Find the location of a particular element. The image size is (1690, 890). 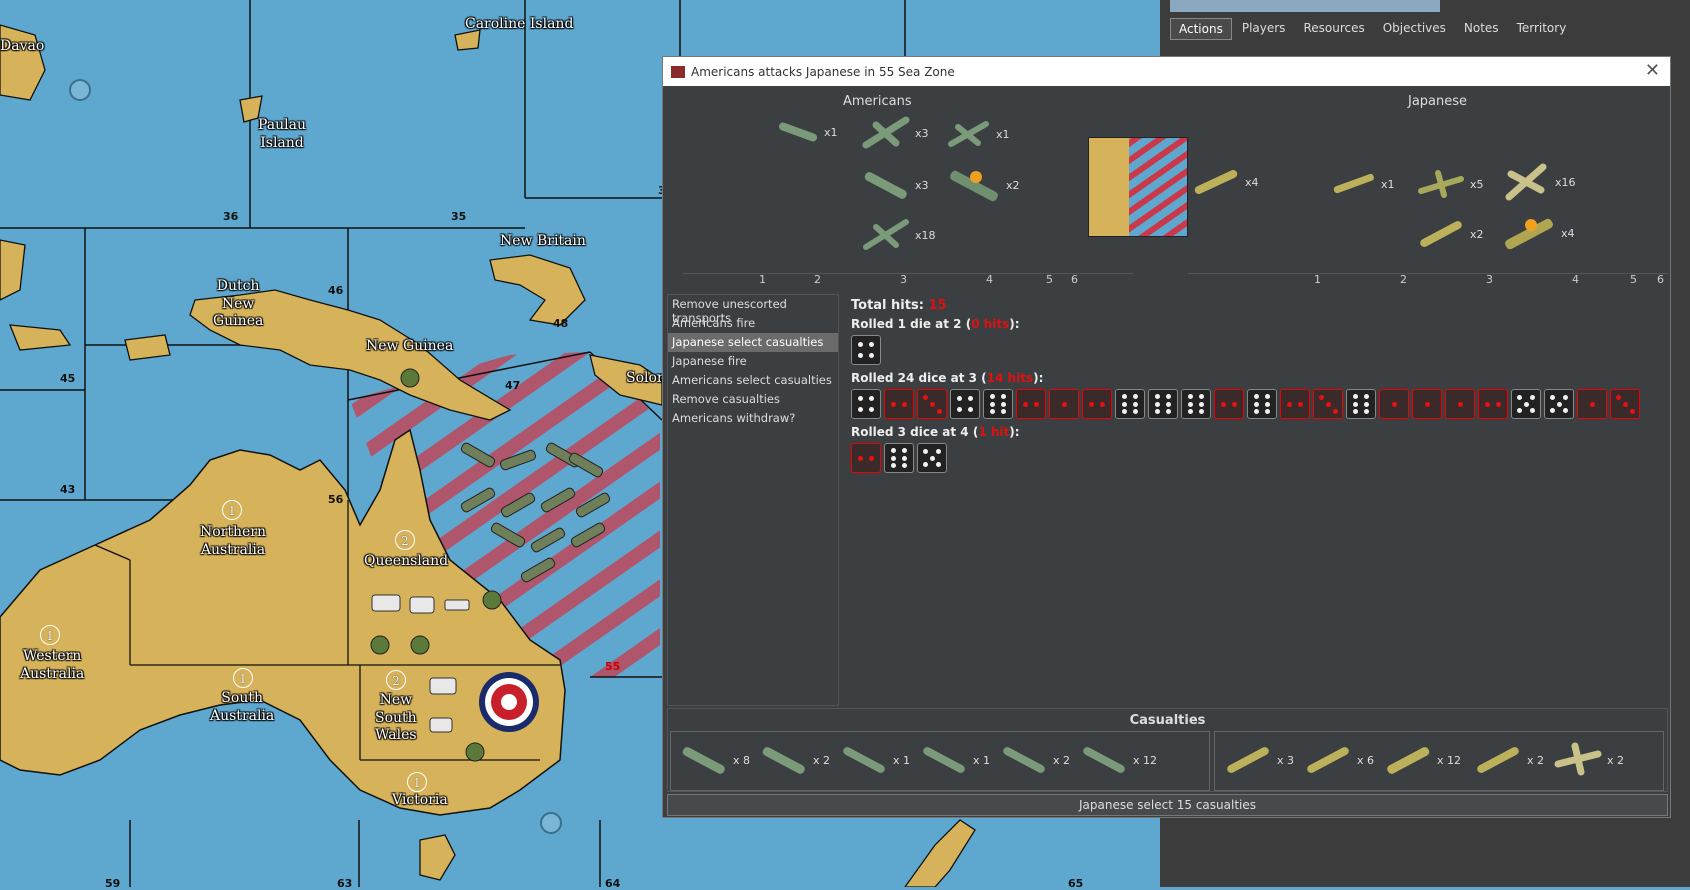

sea-zone-thumbnail is located at coordinates (1138, 187).